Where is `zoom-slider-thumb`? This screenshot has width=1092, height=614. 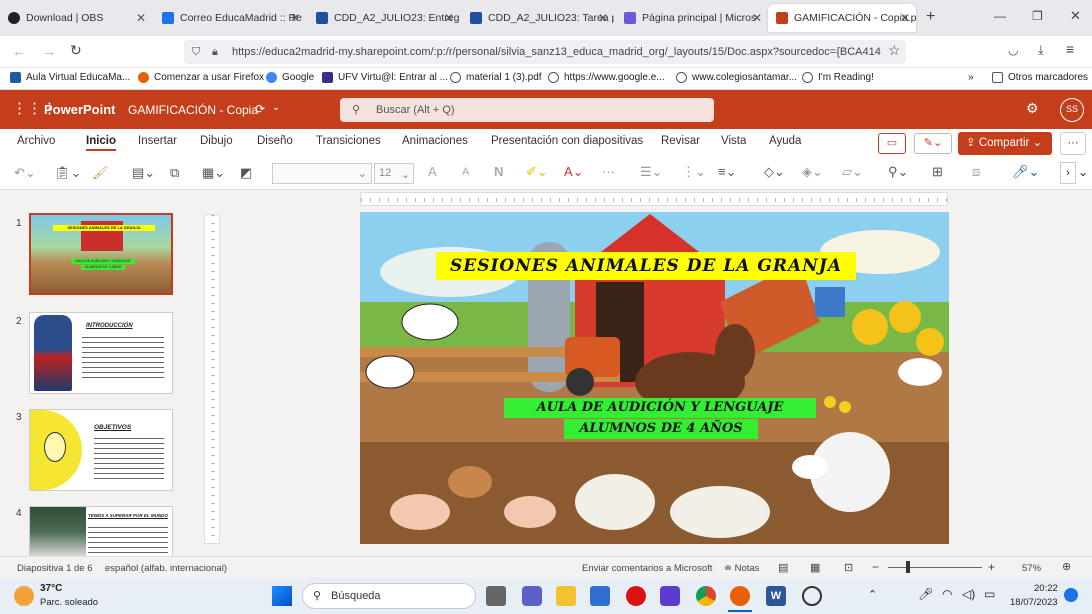 zoom-slider-thumb is located at coordinates (908, 567).